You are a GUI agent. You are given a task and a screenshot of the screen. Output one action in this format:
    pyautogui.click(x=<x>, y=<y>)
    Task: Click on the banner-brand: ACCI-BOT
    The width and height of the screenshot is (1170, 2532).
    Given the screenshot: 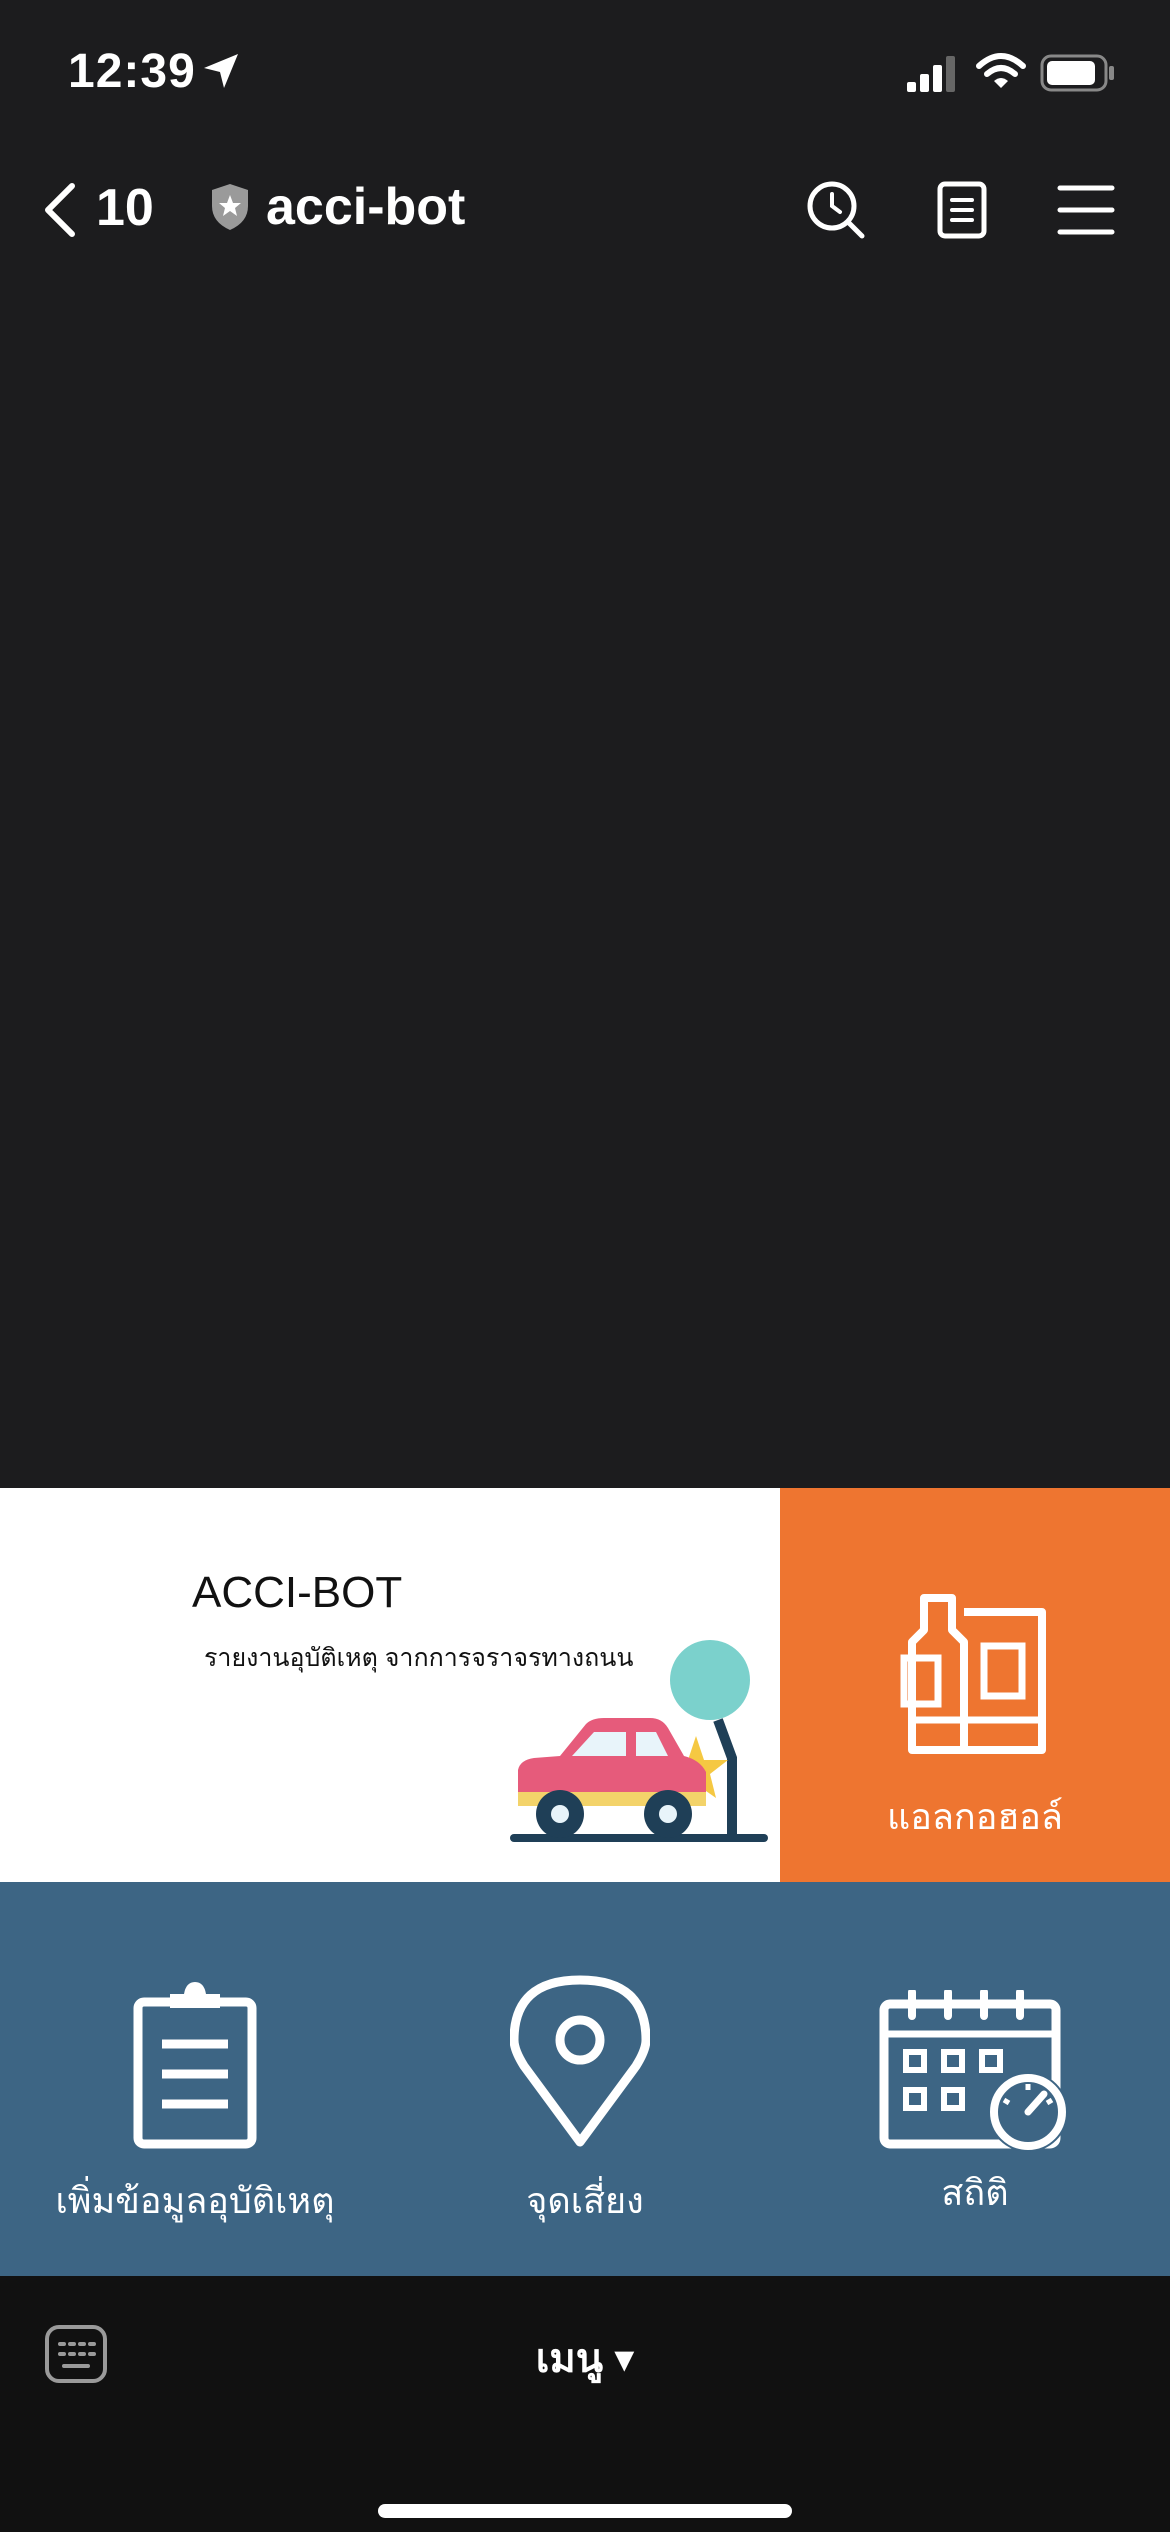 What is the action you would take?
    pyautogui.click(x=297, y=1592)
    